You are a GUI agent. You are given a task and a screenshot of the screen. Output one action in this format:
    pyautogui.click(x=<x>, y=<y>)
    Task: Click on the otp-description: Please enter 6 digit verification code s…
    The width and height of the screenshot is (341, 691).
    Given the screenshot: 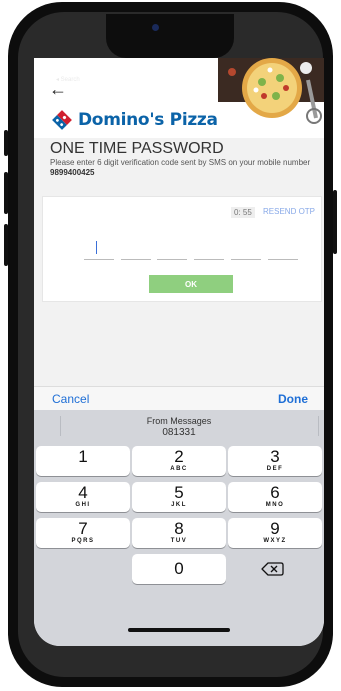 What is the action you would take?
    pyautogui.click(x=181, y=168)
    